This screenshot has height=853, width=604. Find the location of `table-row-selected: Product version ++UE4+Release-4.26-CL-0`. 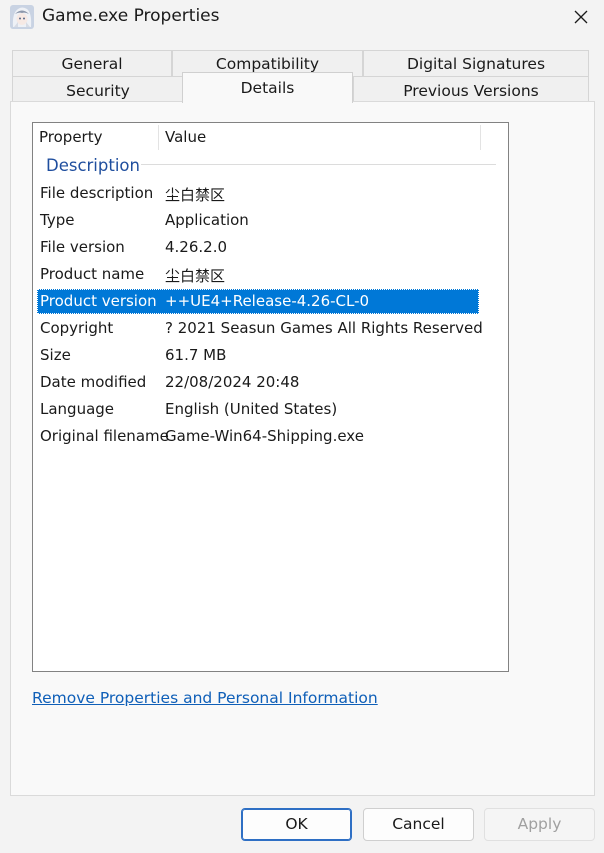

table-row-selected: Product version ++UE4+Release-4.26-CL-0 is located at coordinates (258, 301).